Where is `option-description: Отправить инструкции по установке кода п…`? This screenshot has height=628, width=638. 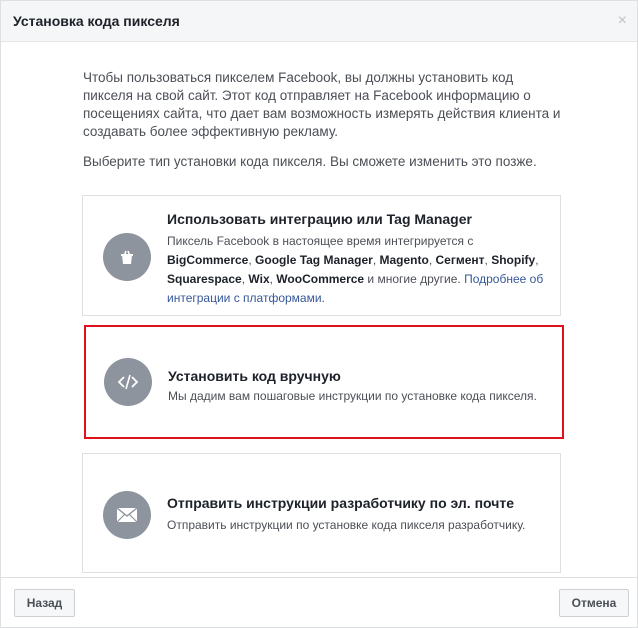
option-description: Отправить инструкции по установке кода п… is located at coordinates (346, 525).